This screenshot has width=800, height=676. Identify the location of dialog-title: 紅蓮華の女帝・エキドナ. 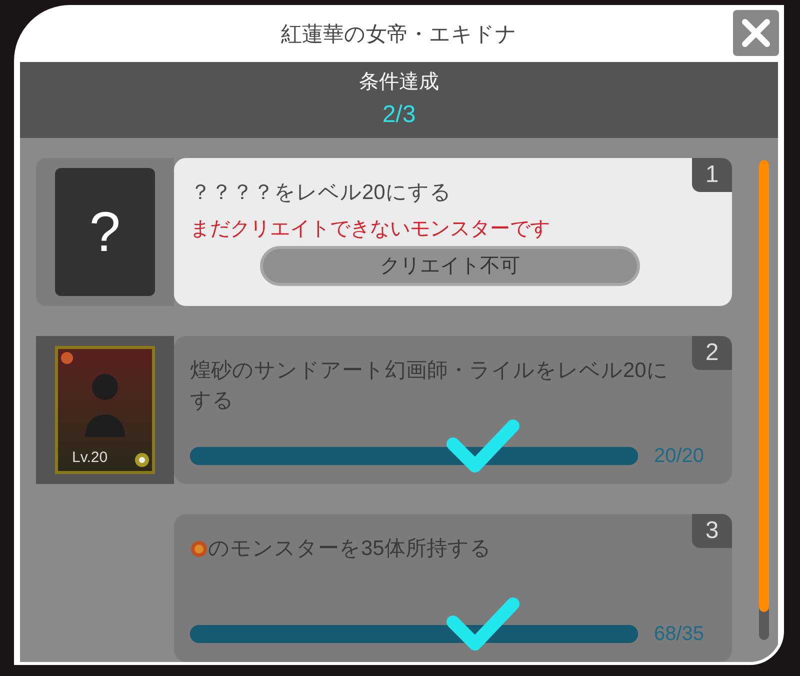
(399, 35).